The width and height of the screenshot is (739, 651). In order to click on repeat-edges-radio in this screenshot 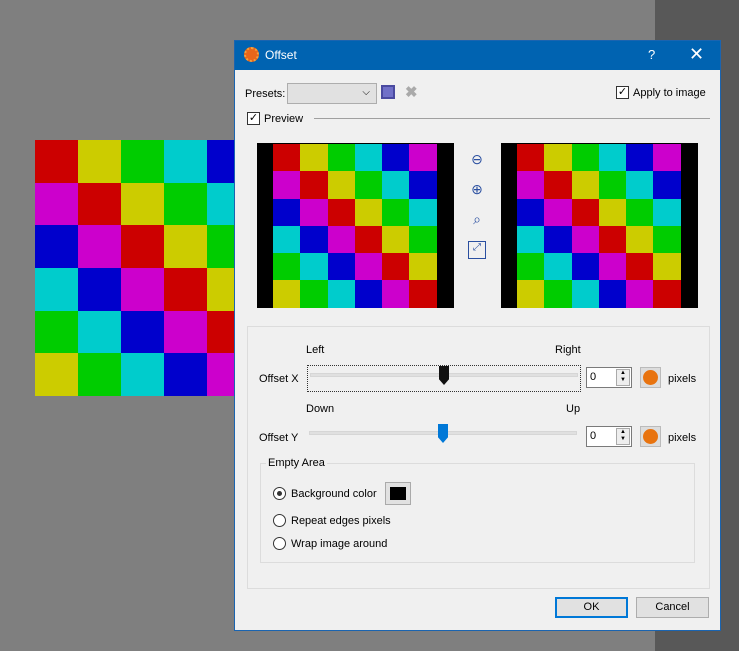, I will do `click(279, 520)`.